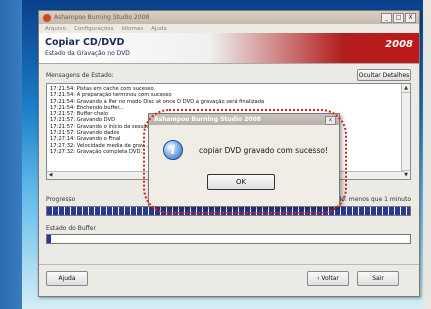 The image size is (431, 309). Describe the element at coordinates (244, 119) in the screenshot. I see `dialog-title: Ashampoo Burning Studio 2008` at that location.